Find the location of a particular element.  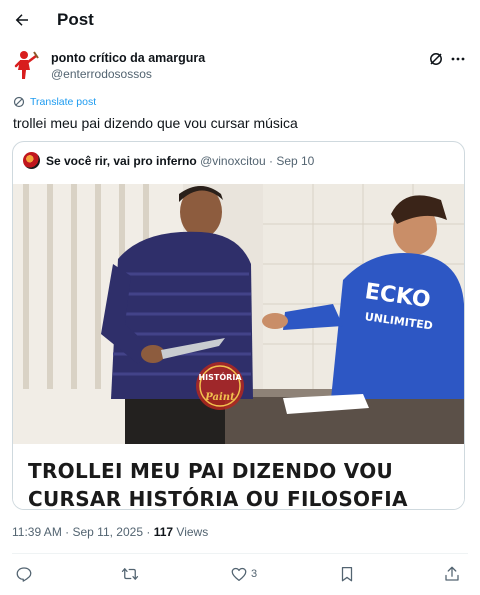

quote-handle: @vinoxcitou is located at coordinates (233, 161).